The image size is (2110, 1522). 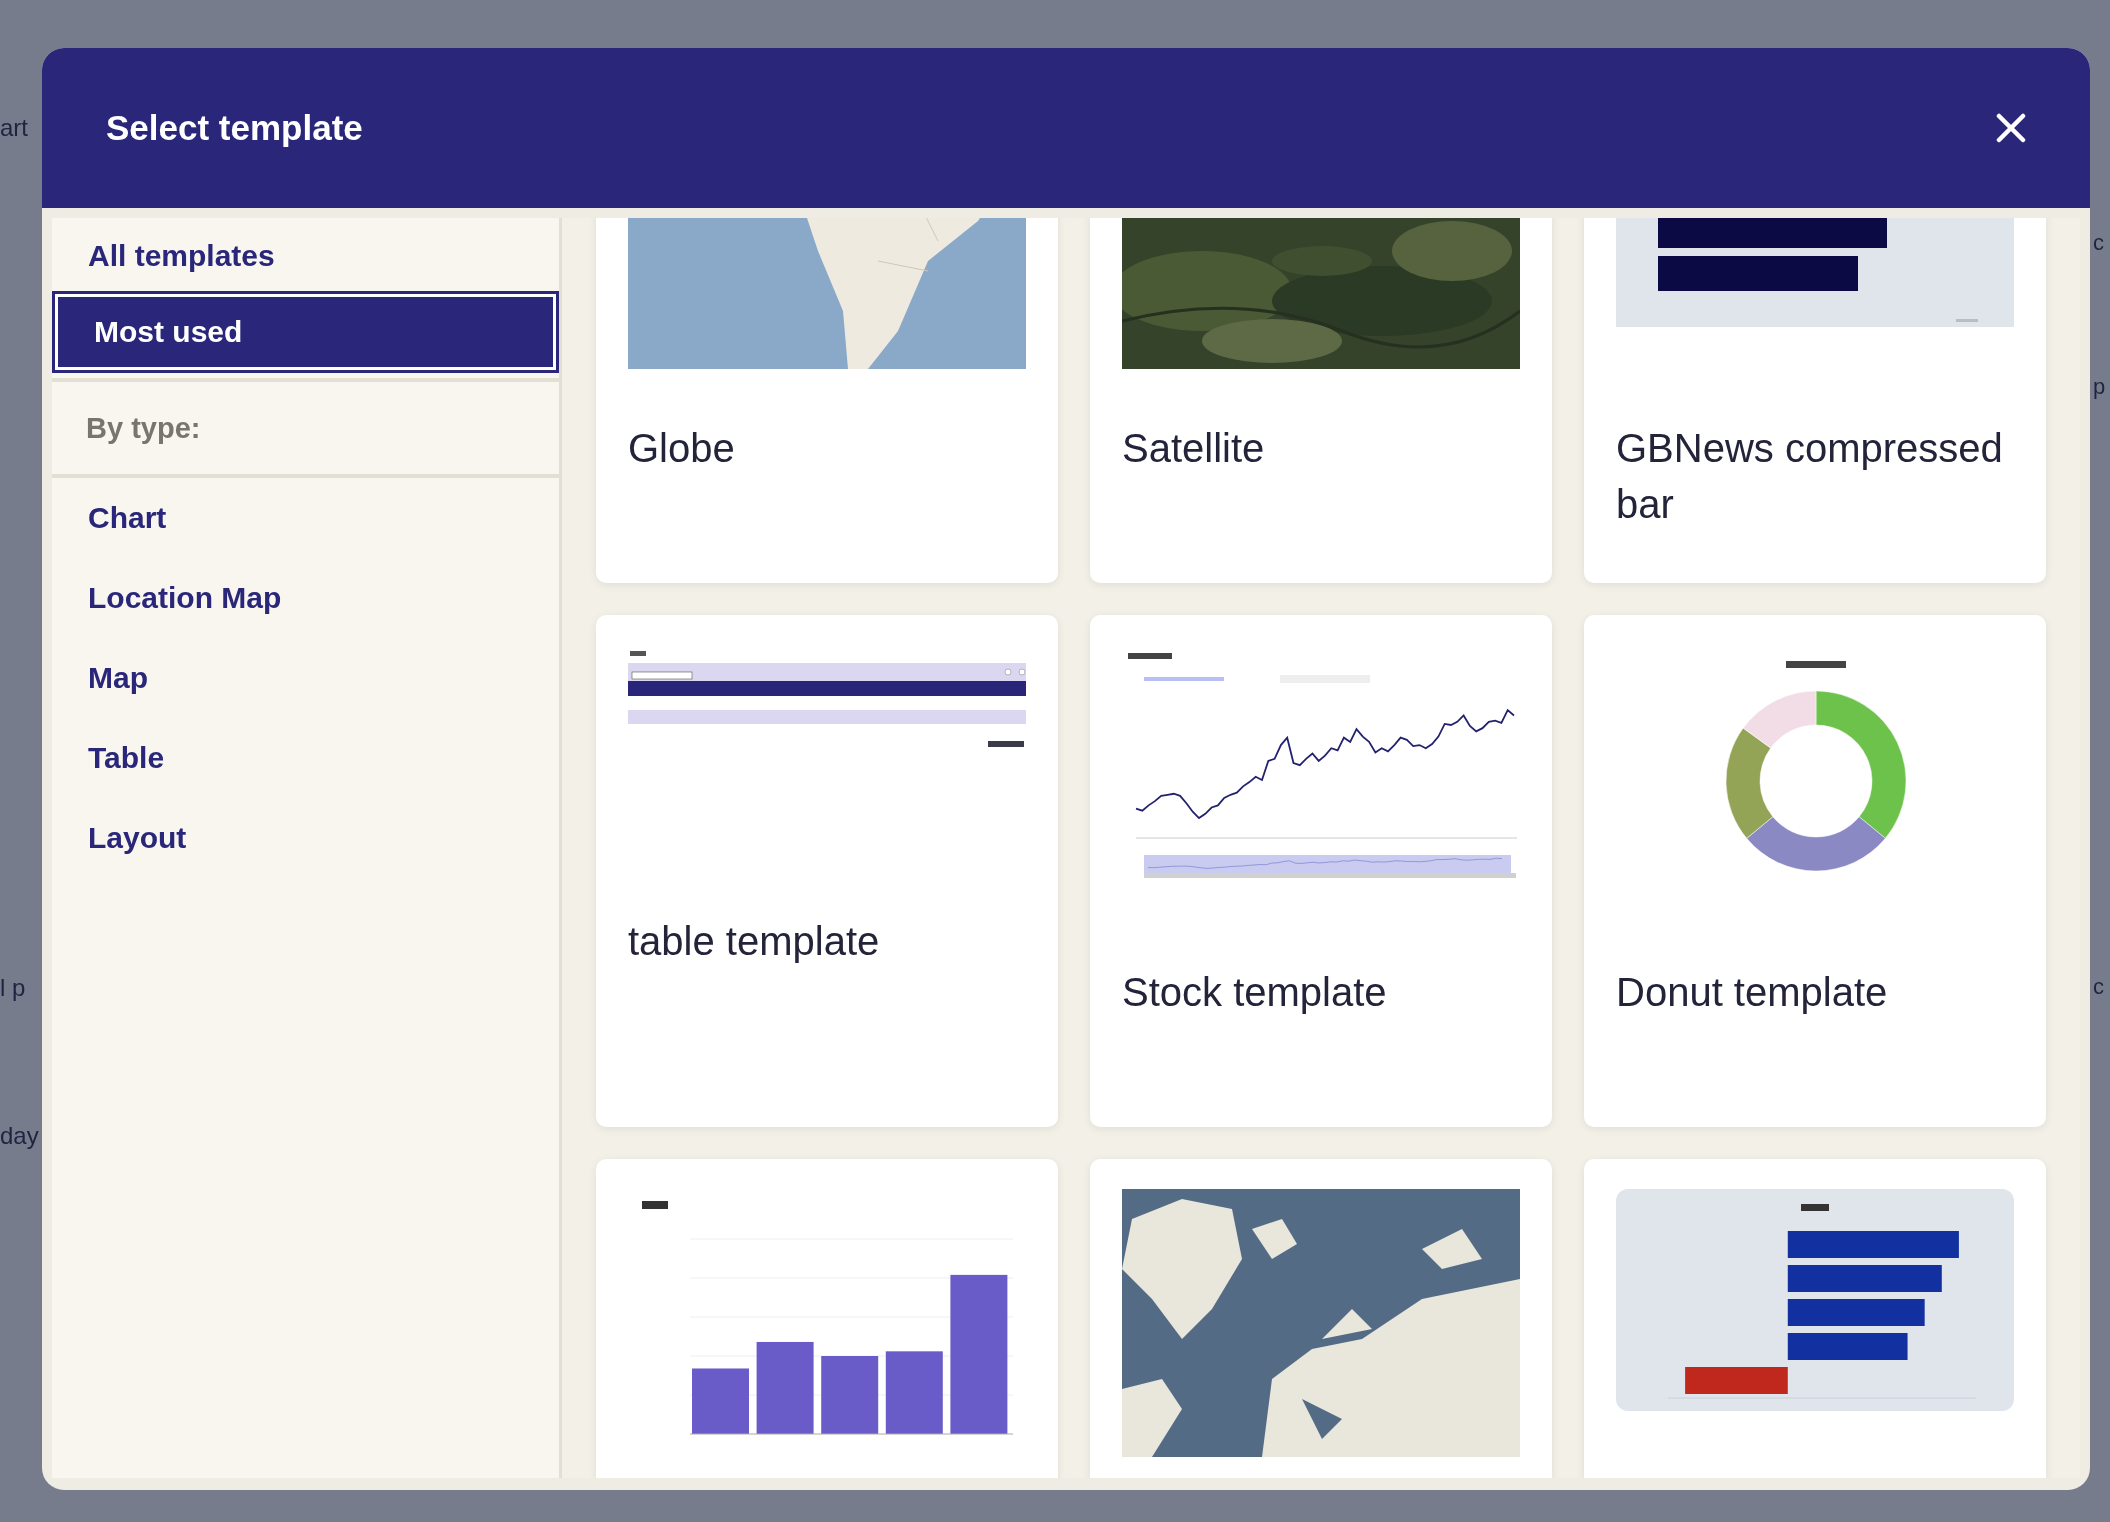 What do you see at coordinates (305, 332) in the screenshot?
I see `sidebar-item: Most used` at bounding box center [305, 332].